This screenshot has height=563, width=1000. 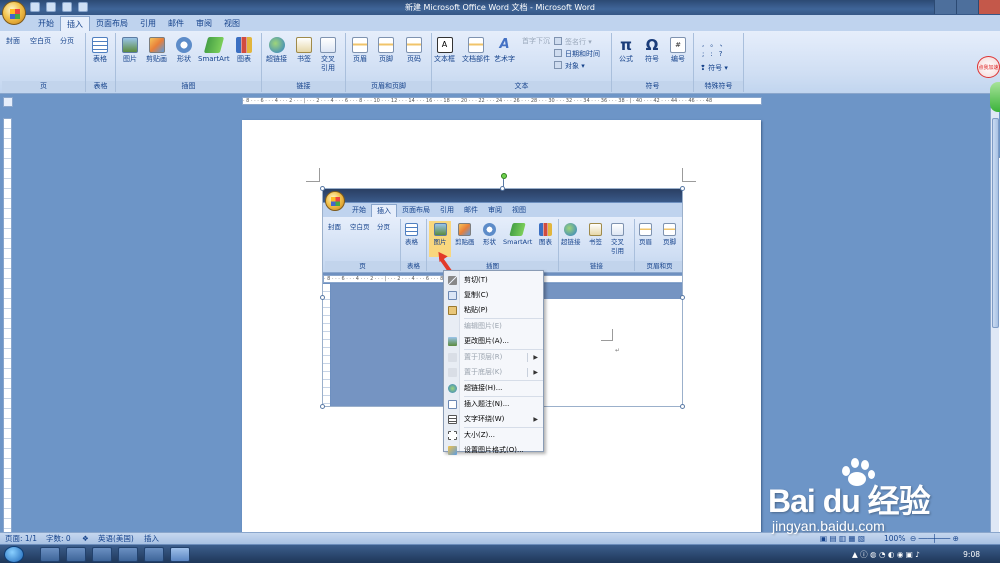 What do you see at coordinates (8, 102) in the screenshot?
I see `ruler-toggle-button` at bounding box center [8, 102].